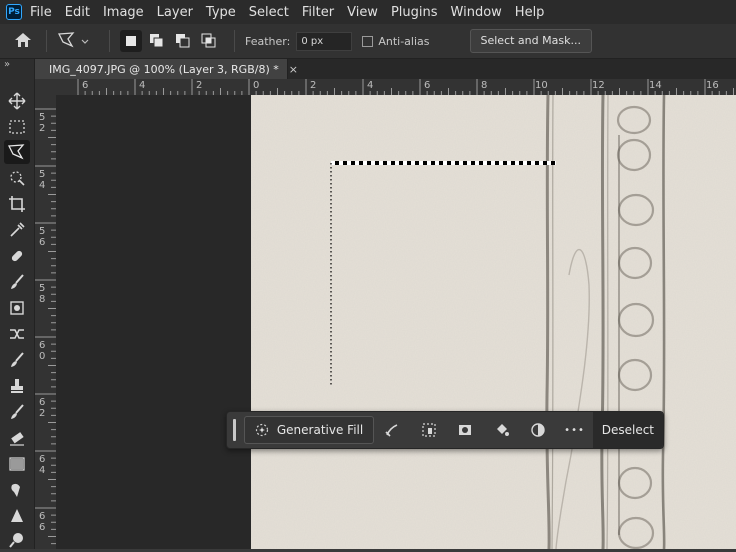 The image size is (736, 552). I want to click on contextual-task-bar: Generative Fill ••• Deselect, so click(445, 430).